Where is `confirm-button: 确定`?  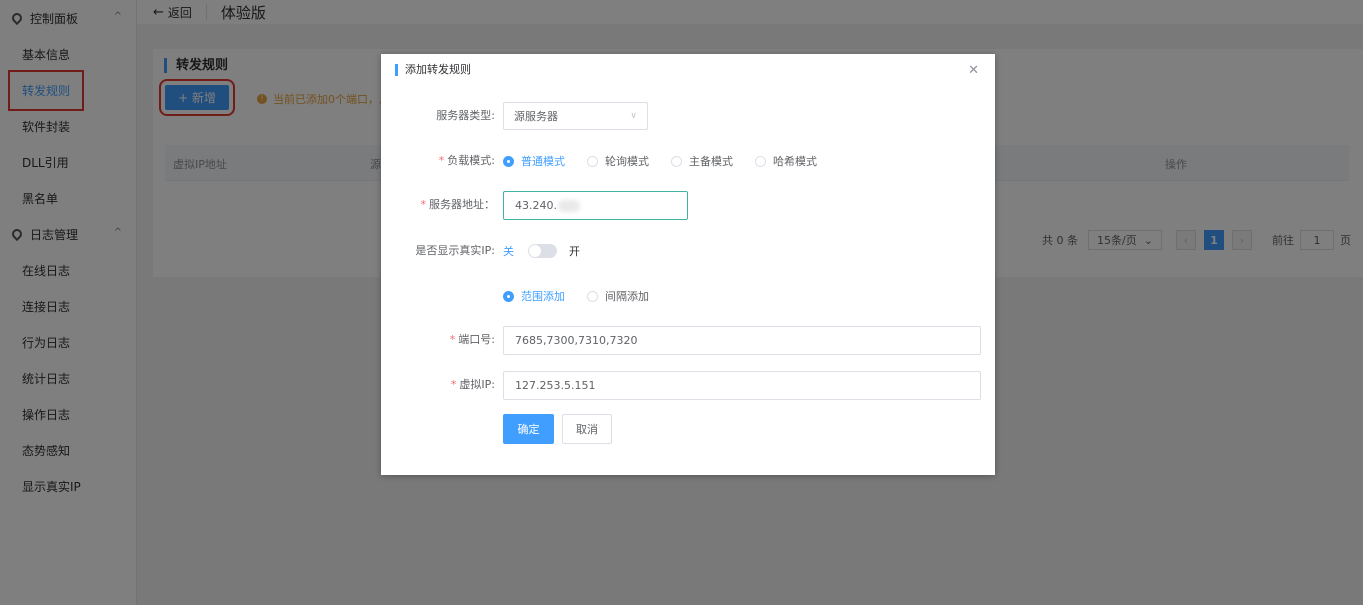
confirm-button: 确定 is located at coordinates (528, 429).